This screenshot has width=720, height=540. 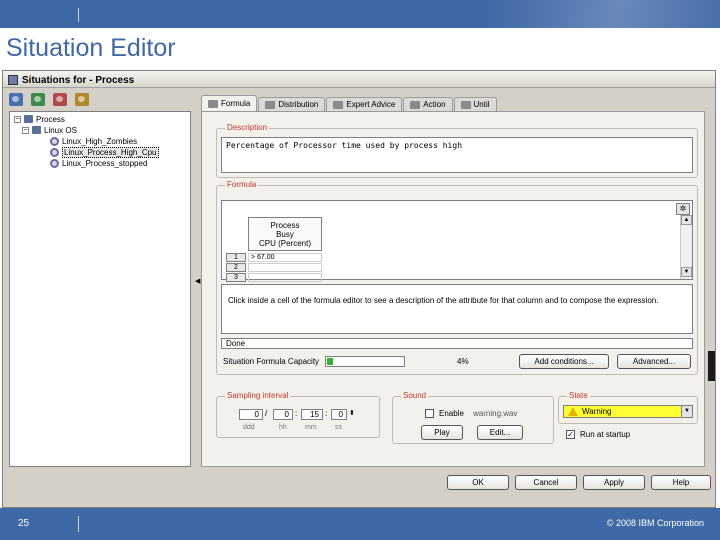 I want to click on capacity-row: Situation Formula Capacity 4%, so click(x=346, y=361).